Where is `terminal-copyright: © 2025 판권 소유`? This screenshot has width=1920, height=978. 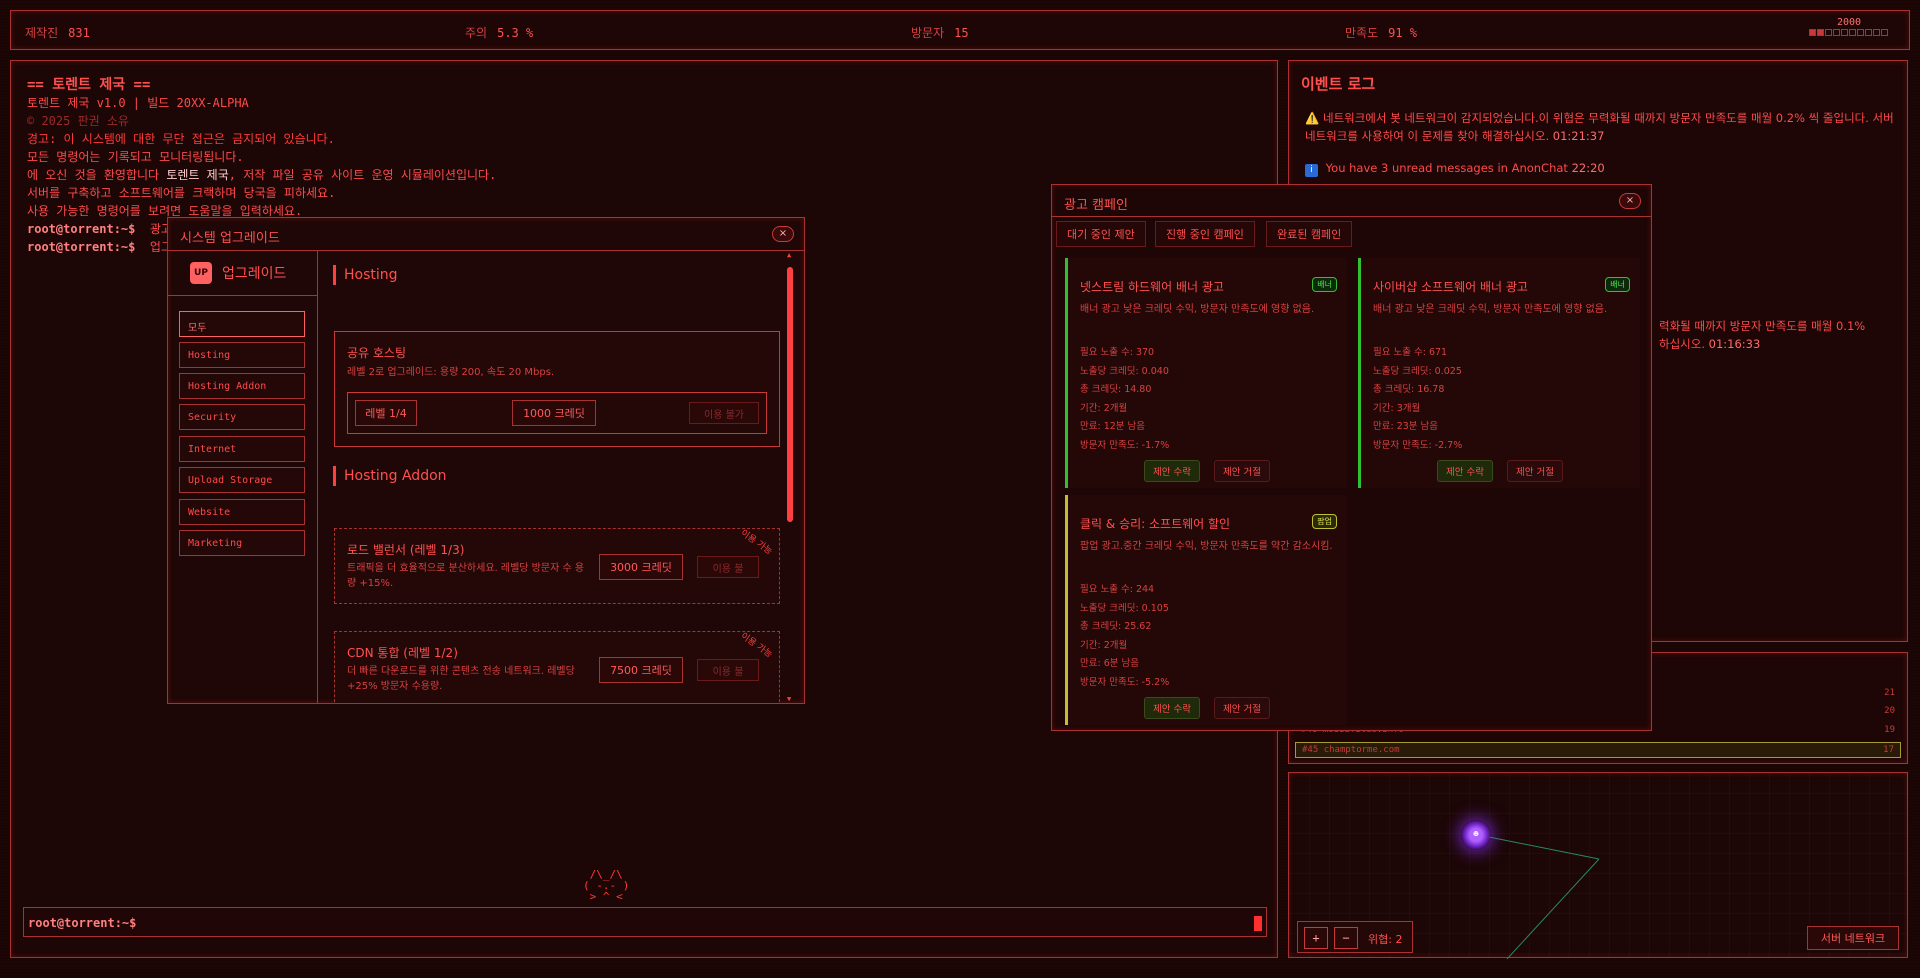 terminal-copyright: © 2025 판권 소유 is located at coordinates (78, 121).